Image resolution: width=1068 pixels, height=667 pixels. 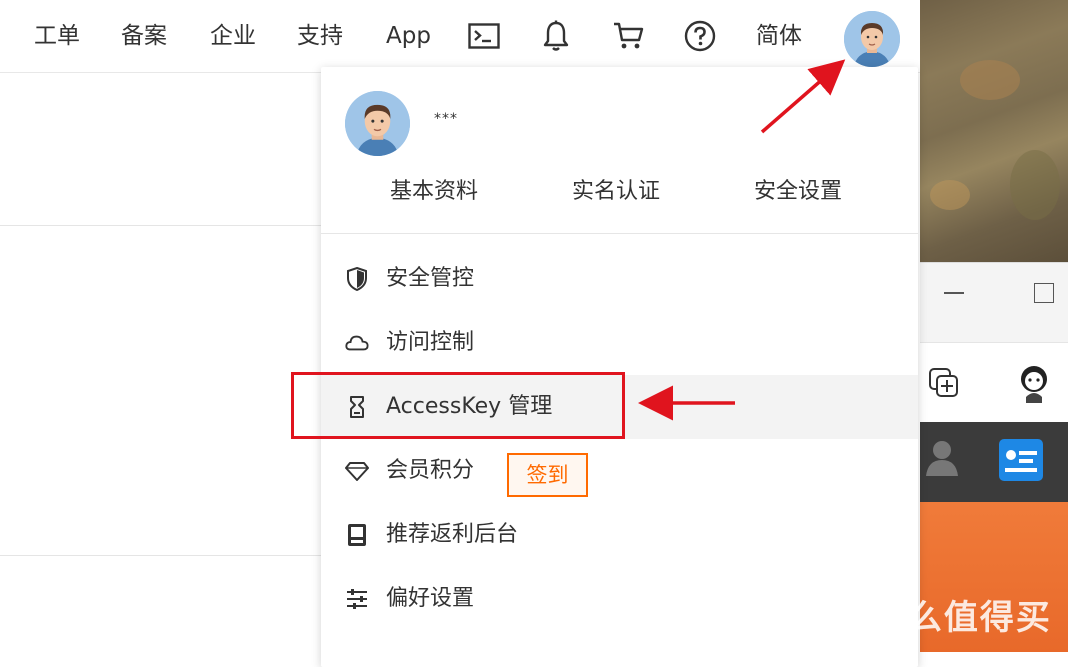 I want to click on menu-item-label: 会员积分, so click(x=430, y=470).